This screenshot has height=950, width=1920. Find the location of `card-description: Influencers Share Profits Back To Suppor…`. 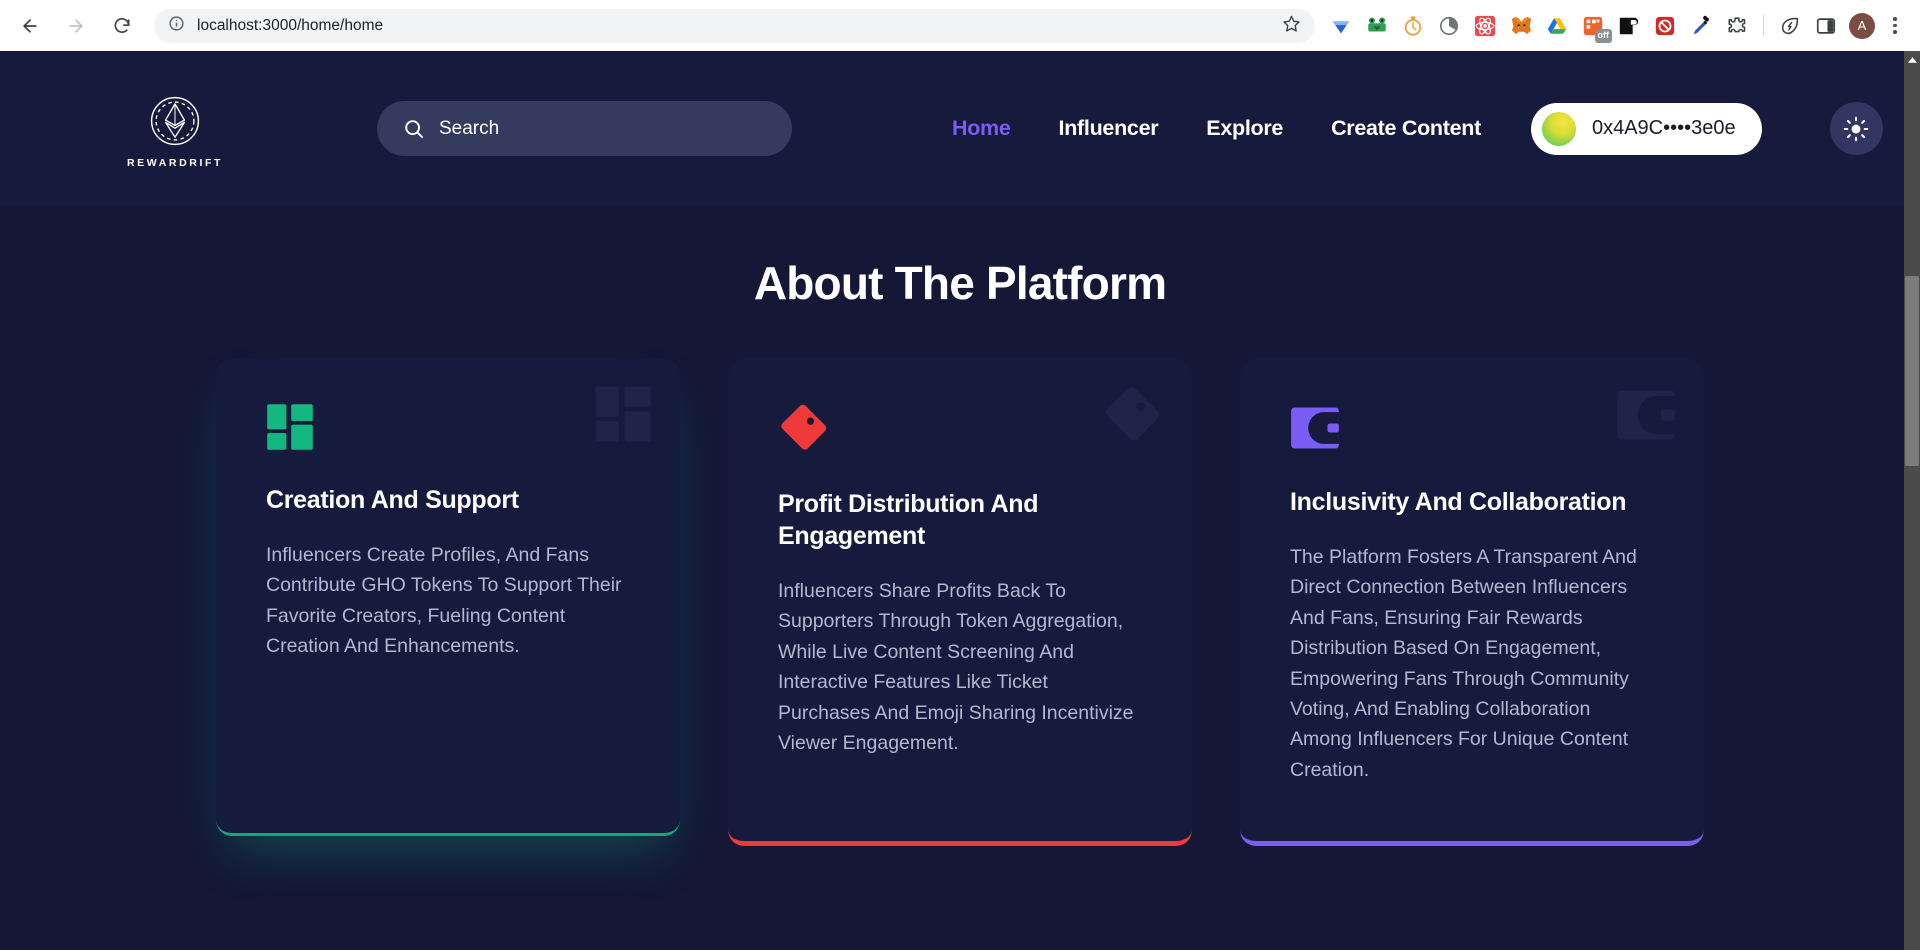

card-description: Influencers Share Profits Back To Suppor… is located at coordinates (956, 667).